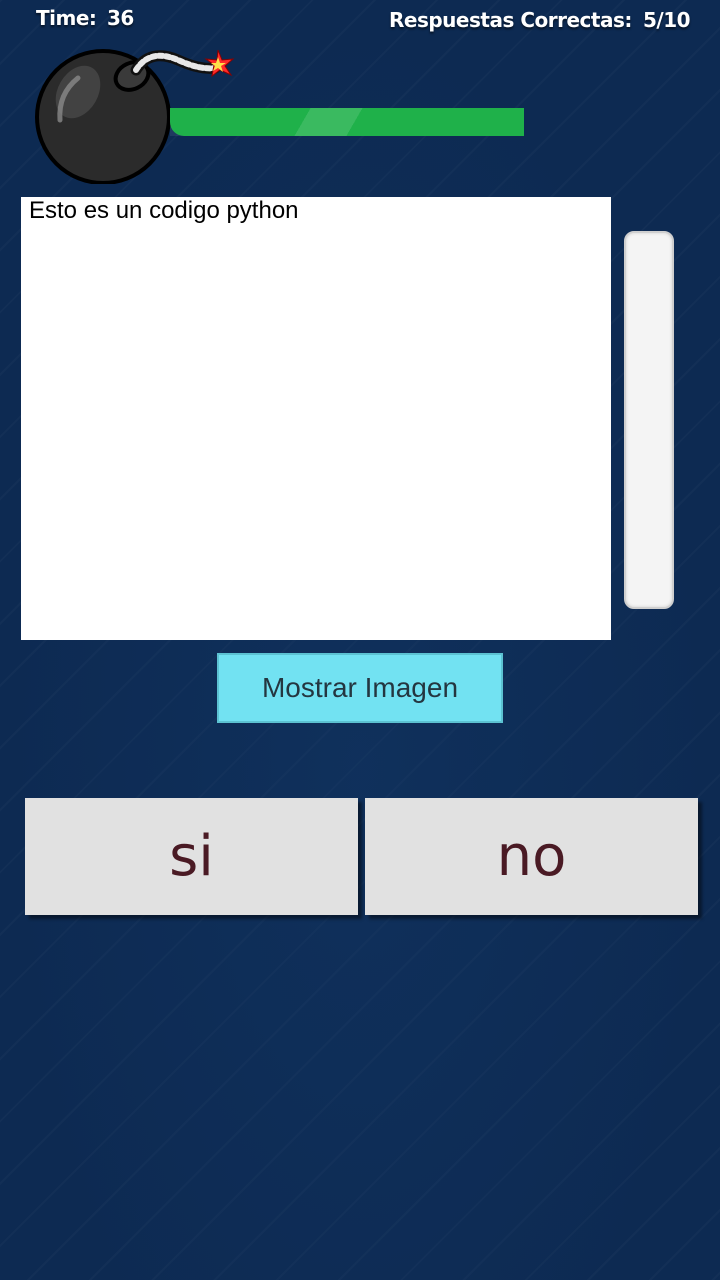 The width and height of the screenshot is (720, 1280). Describe the element at coordinates (66, 18) in the screenshot. I see `time-label: Time:` at that location.